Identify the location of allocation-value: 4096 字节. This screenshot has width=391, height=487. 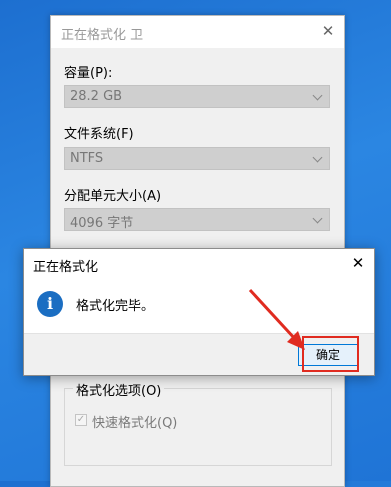
(102, 223).